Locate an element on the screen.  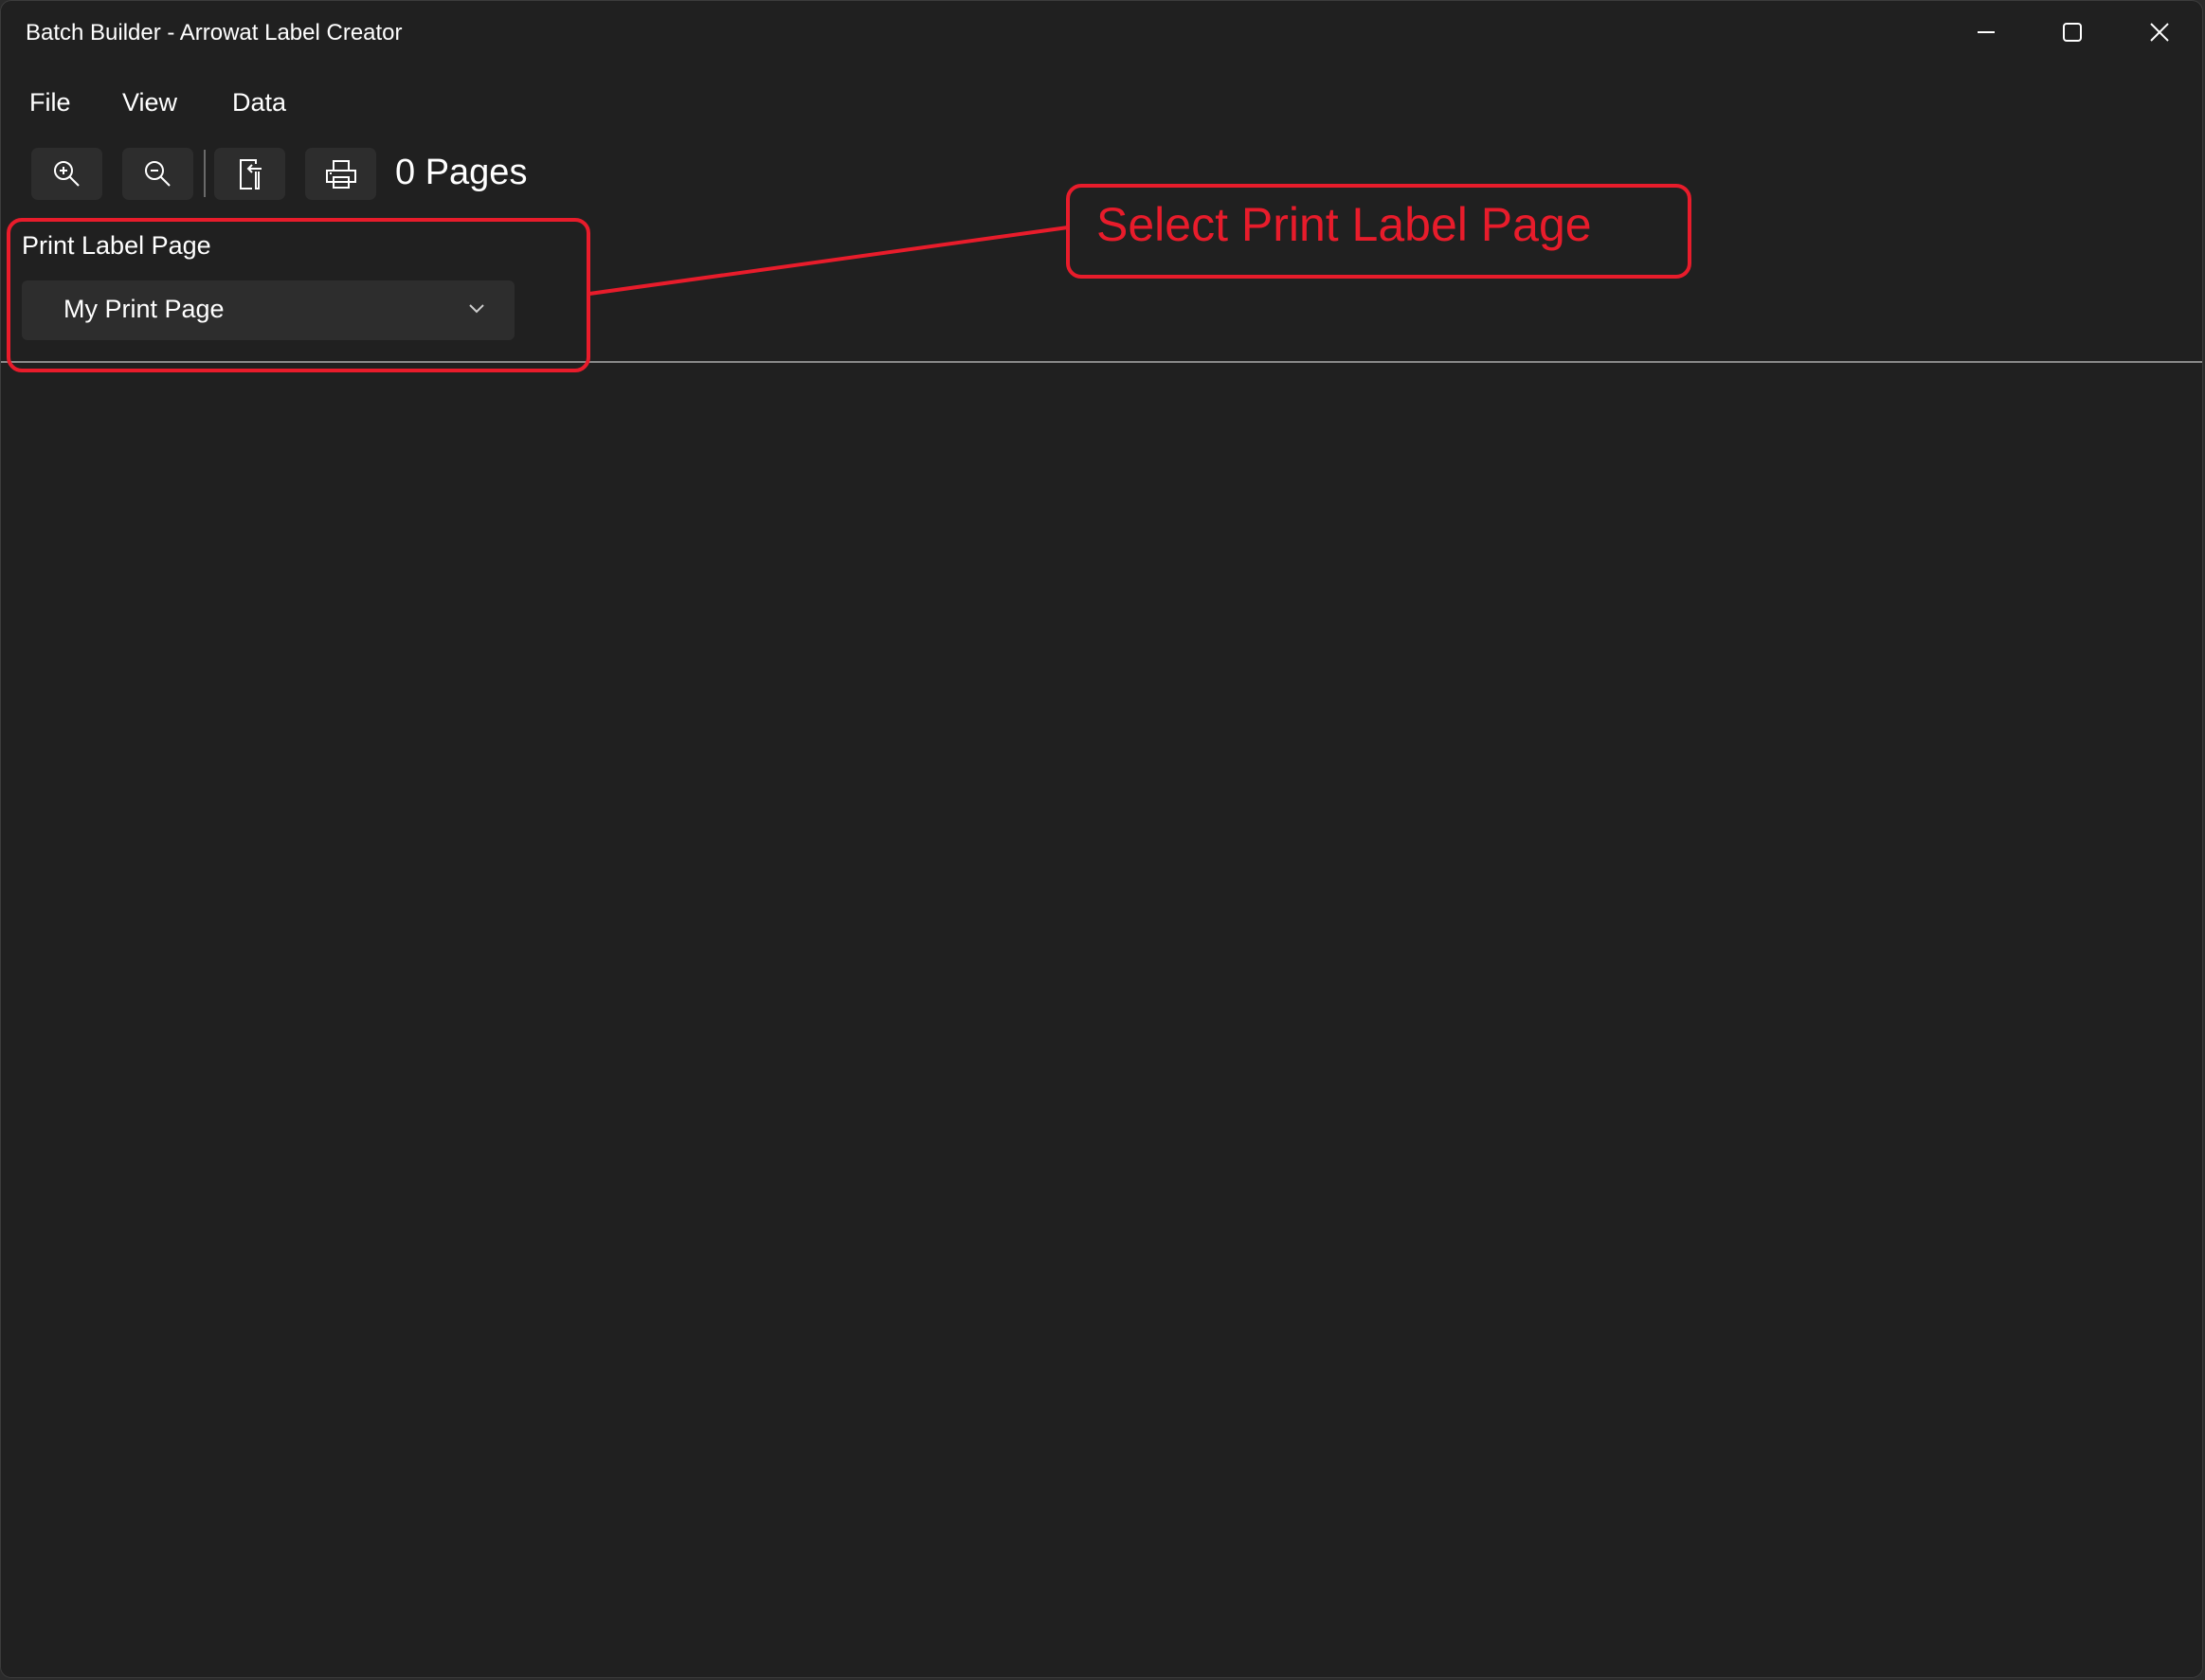
close-icon is located at coordinates (2159, 32).